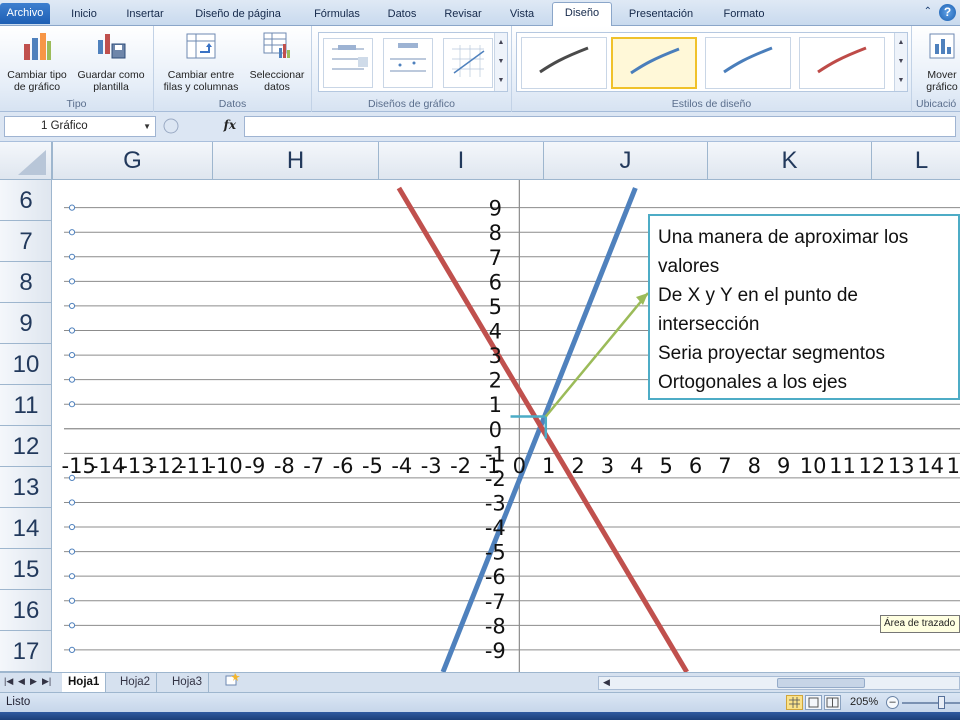 Image resolution: width=960 pixels, height=720 pixels. Describe the element at coordinates (495, 430) in the screenshot. I see `y-tick-label: 0` at that location.